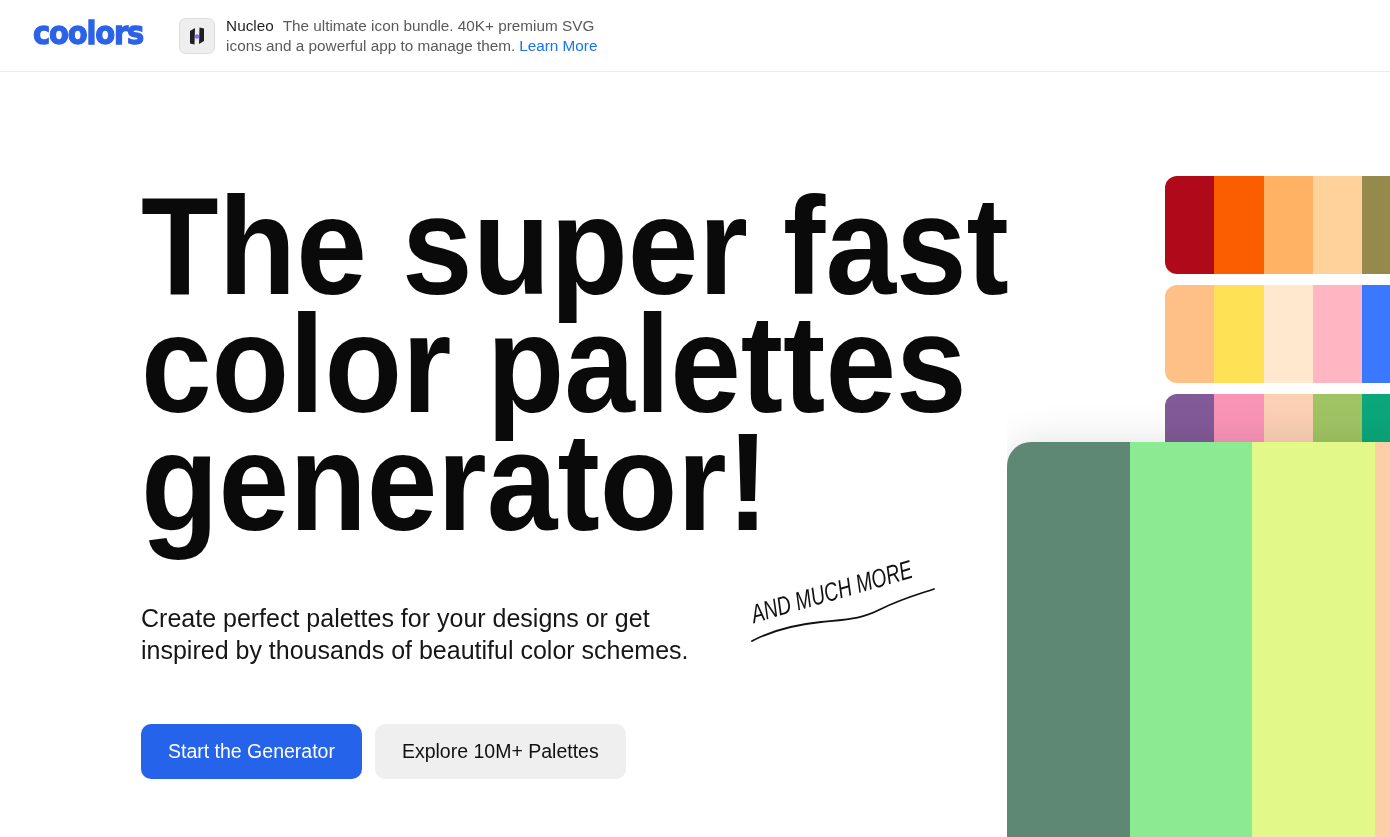  I want to click on handwritten-note: AND MUCH MORE, so click(843, 602).